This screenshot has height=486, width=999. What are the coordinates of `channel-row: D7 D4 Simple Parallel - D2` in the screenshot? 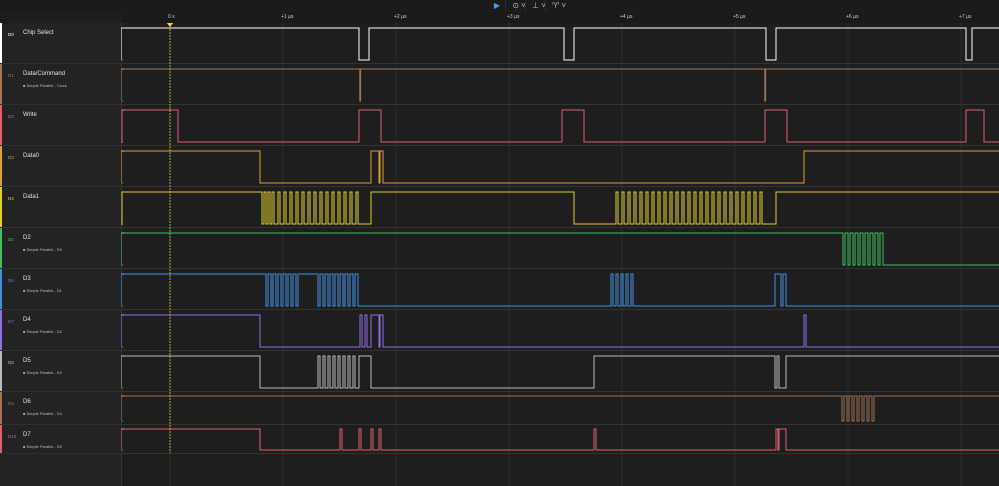 It's located at (60, 330).